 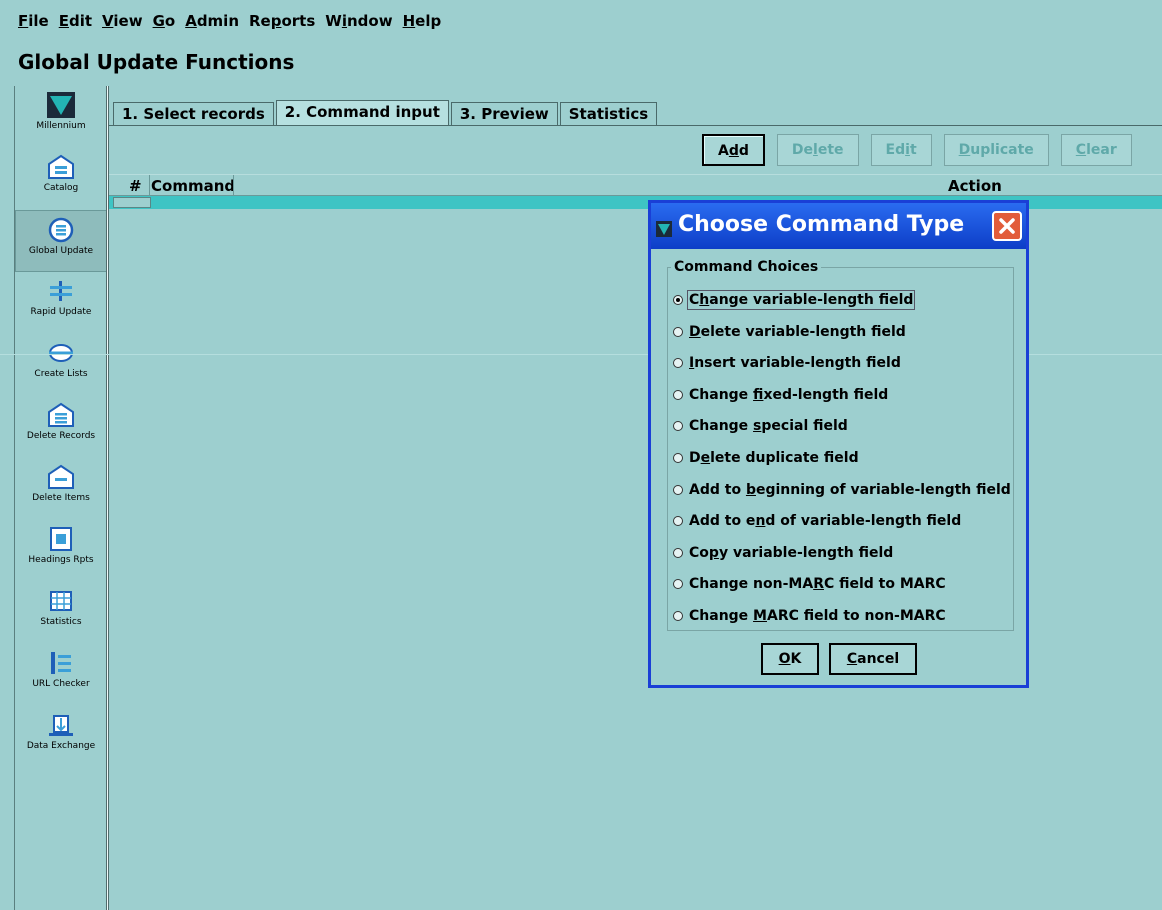 I want to click on command-choice-radio: Add to end of variable-length field, so click(x=817, y=521).